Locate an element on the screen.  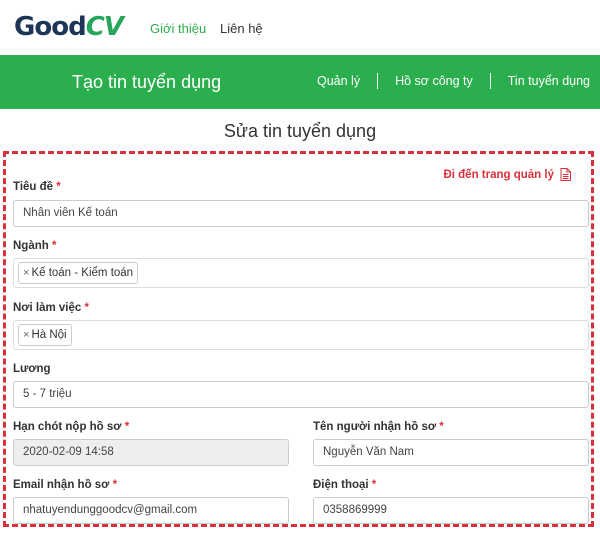
manage-link-label: Đi đến trang quản lý is located at coordinates (498, 174).